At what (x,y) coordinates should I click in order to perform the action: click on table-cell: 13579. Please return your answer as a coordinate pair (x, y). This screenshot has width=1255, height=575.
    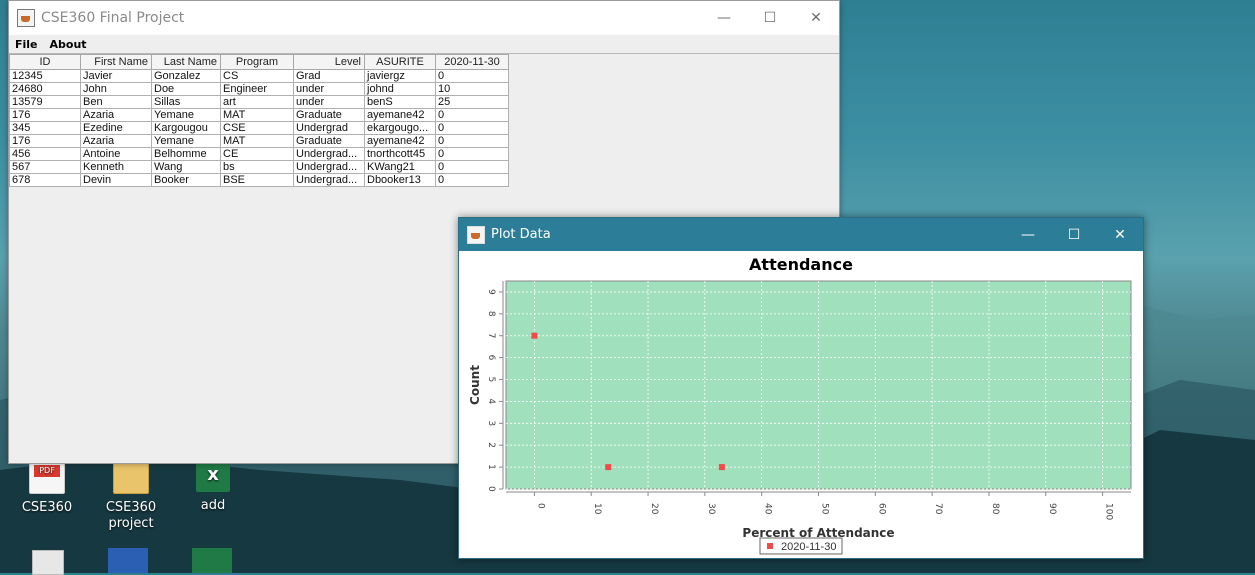
    Looking at the image, I should click on (45, 102).